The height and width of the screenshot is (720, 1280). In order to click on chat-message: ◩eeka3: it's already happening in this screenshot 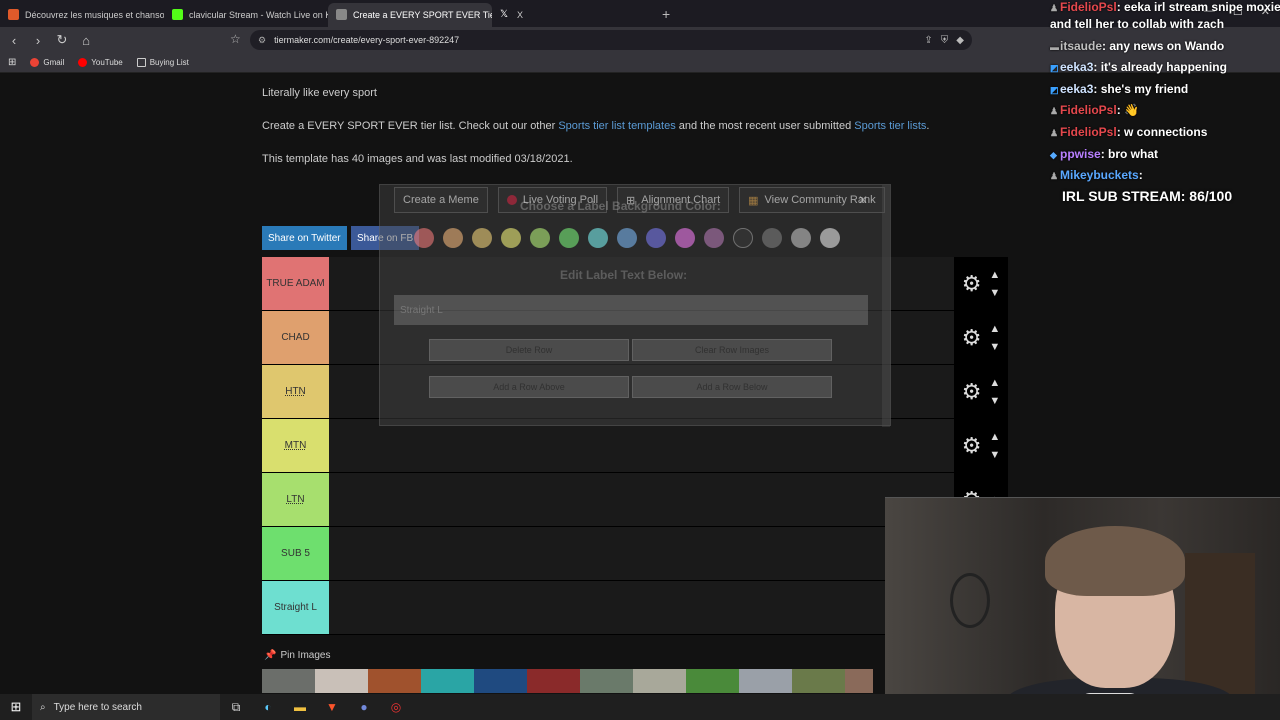, I will do `click(1138, 67)`.